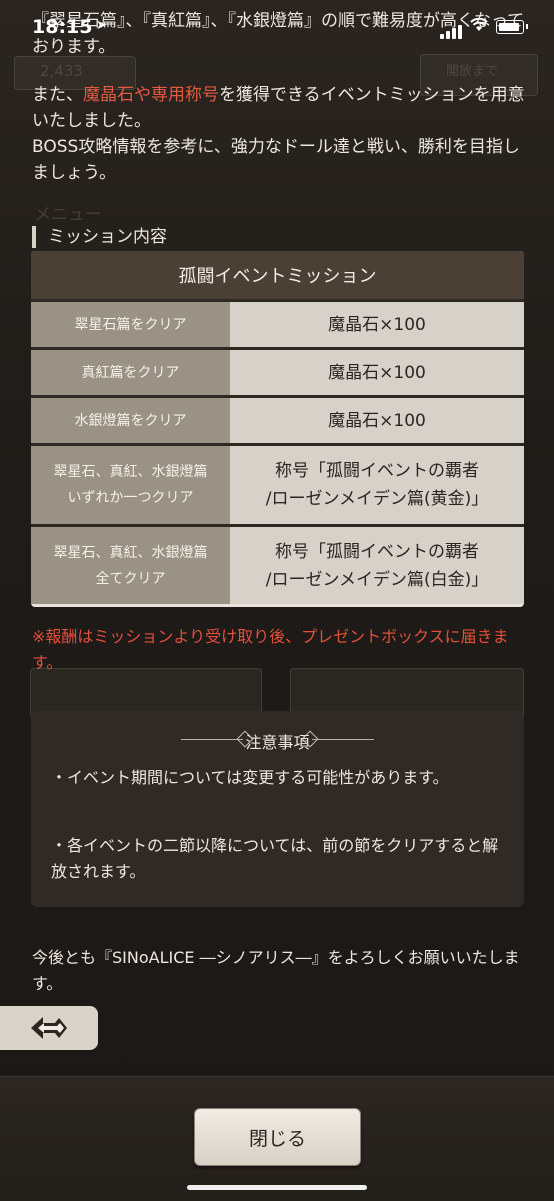 The image size is (554, 1201). What do you see at coordinates (130, 420) in the screenshot?
I see `mission-condition: 水銀燈篇をクリア` at bounding box center [130, 420].